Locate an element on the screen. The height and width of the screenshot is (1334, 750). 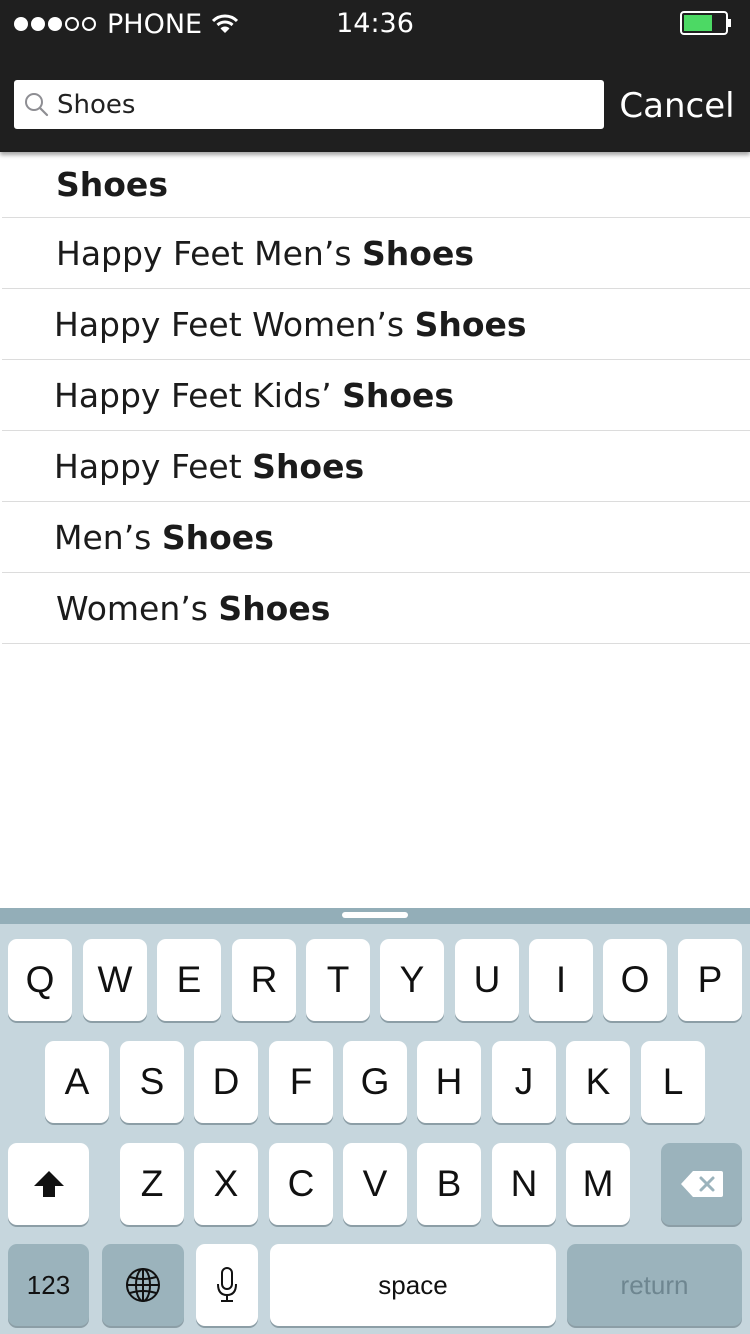
backspace-icon is located at coordinates (701, 1184).